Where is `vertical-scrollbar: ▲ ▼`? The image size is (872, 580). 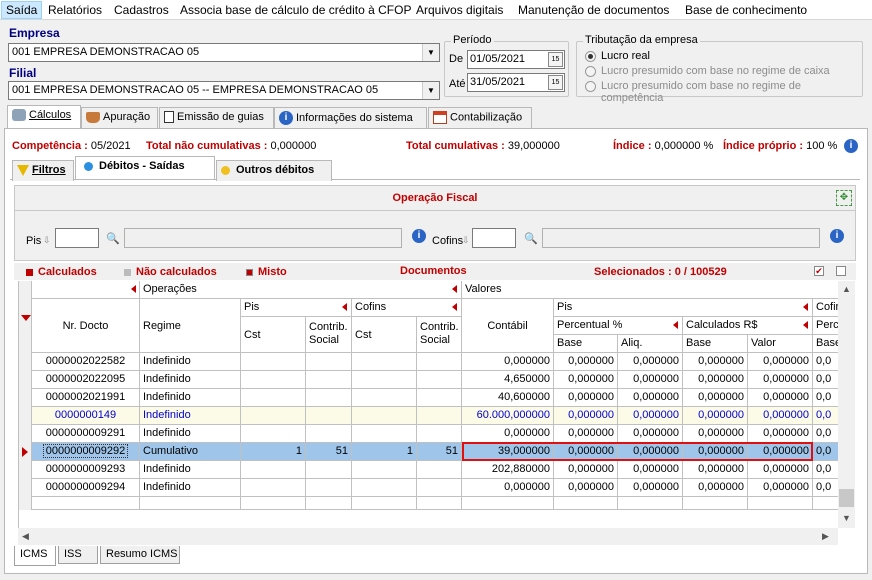 vertical-scrollbar: ▲ ▼ is located at coordinates (846, 404).